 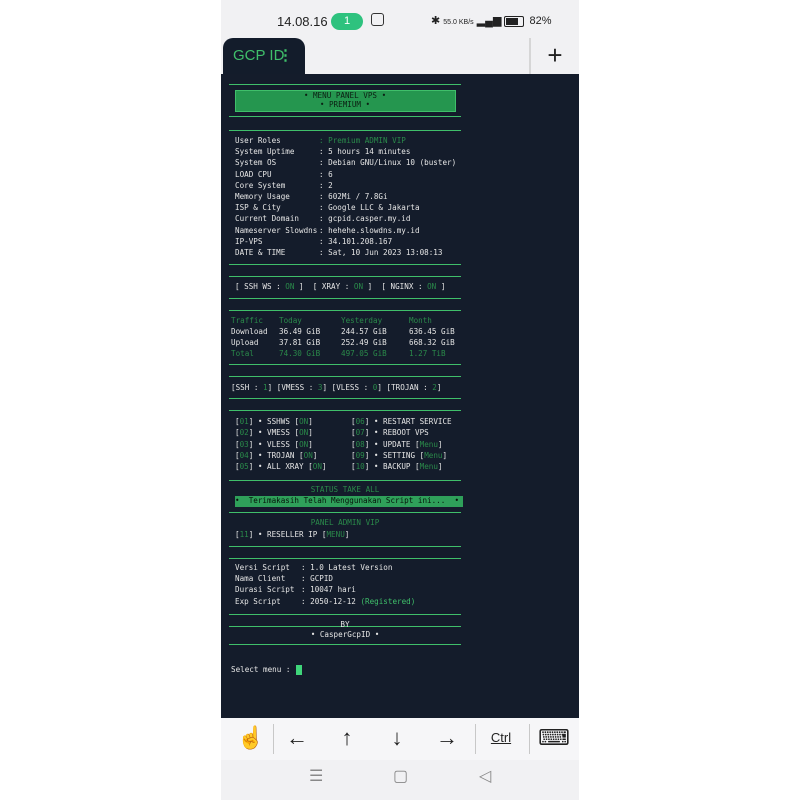 What do you see at coordinates (302, 387) in the screenshot?
I see `account-count: [VMESS : 3]` at bounding box center [302, 387].